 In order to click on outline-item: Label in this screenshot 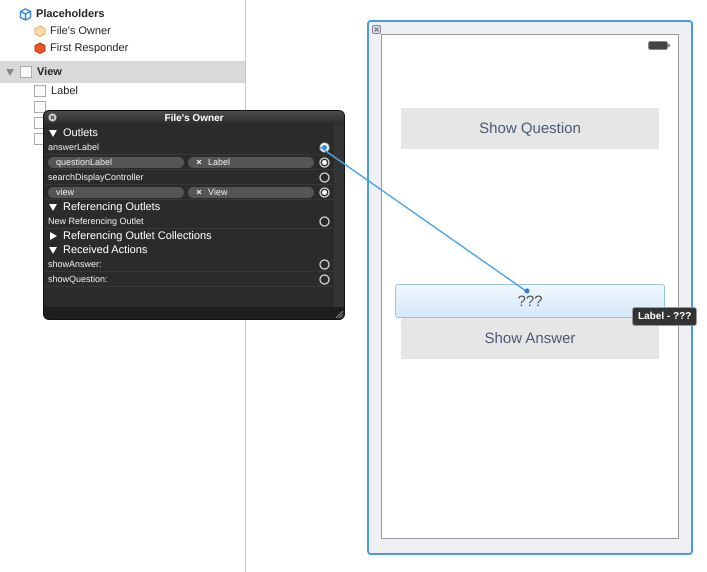, I will do `click(64, 91)`.